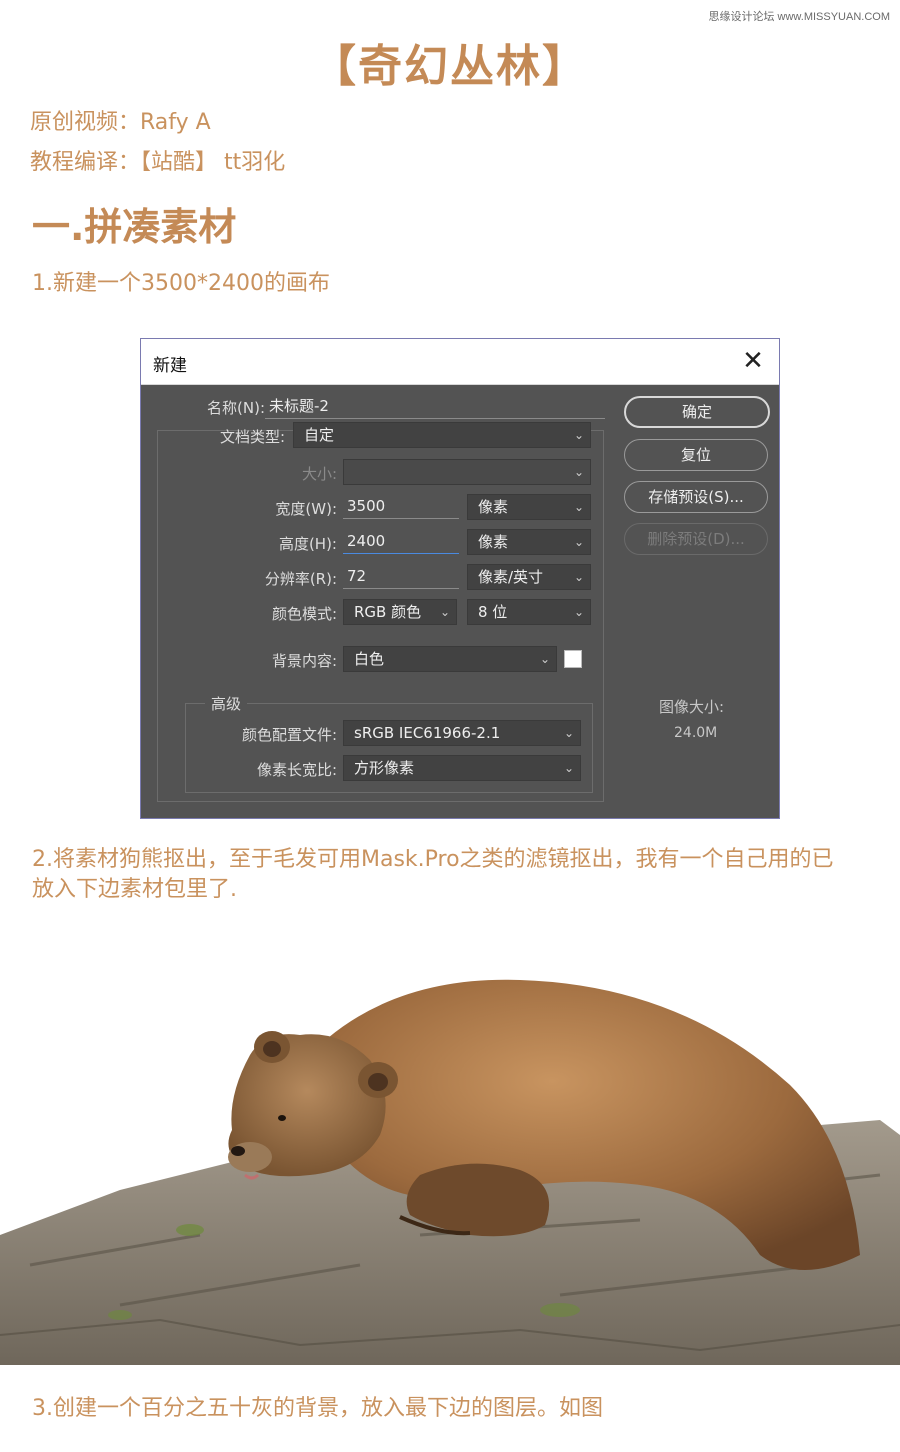 The height and width of the screenshot is (1452, 900). I want to click on size-label: 大小:, so click(319, 474).